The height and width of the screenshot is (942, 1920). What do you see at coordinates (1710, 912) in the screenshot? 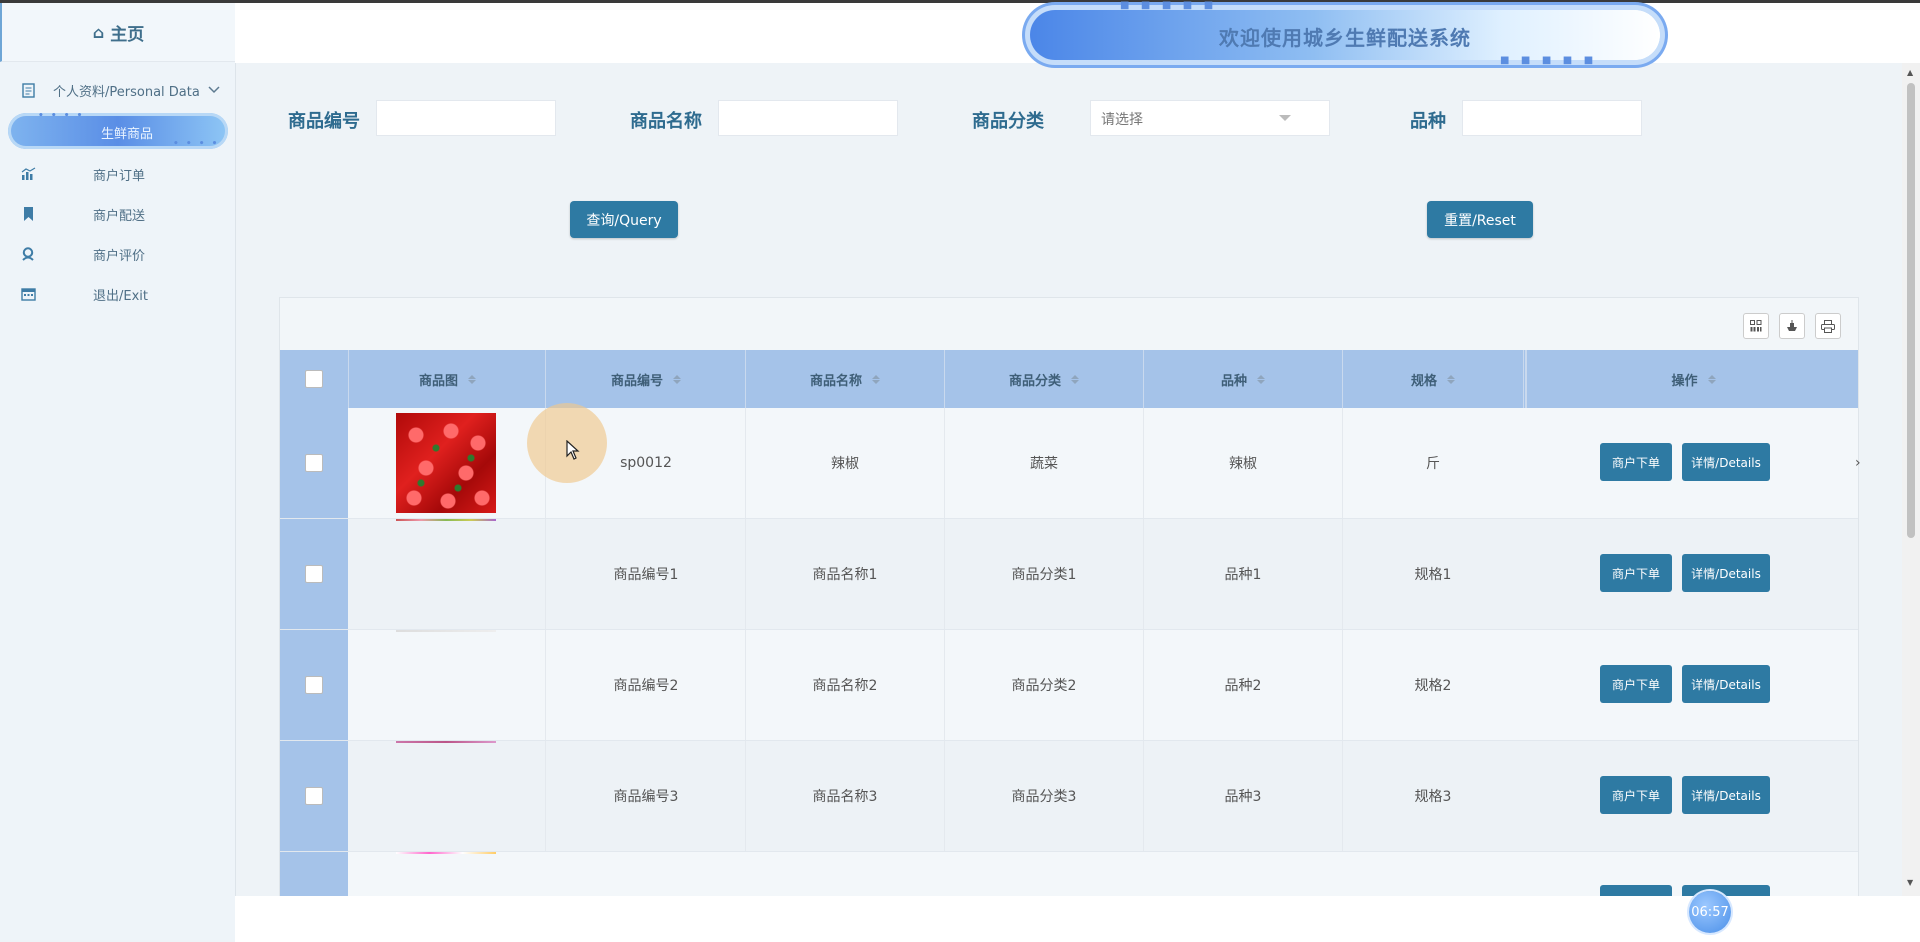
I see `clock-widget: 06:57` at bounding box center [1710, 912].